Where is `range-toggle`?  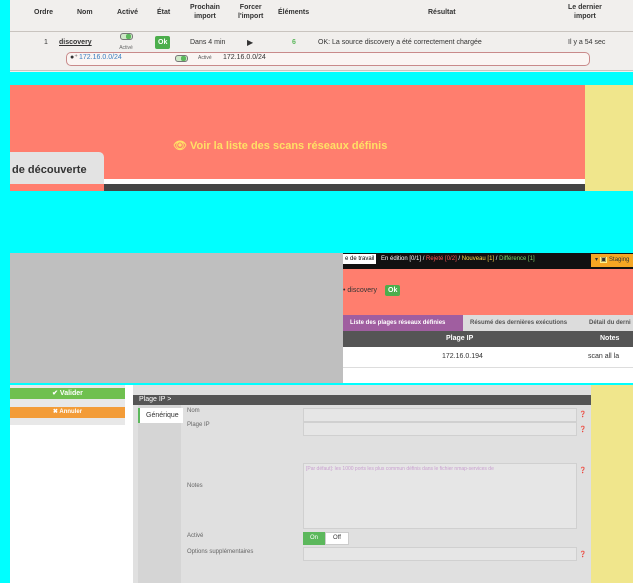
range-toggle is located at coordinates (181, 59).